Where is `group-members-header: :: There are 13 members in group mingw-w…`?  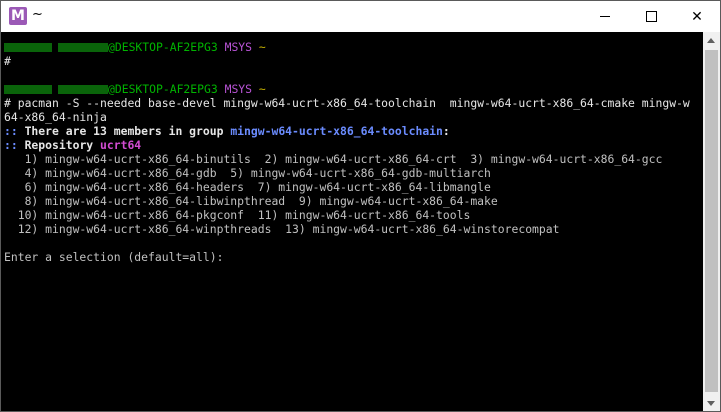 group-members-header: :: There are 13 members in group mingw-w… is located at coordinates (354, 131).